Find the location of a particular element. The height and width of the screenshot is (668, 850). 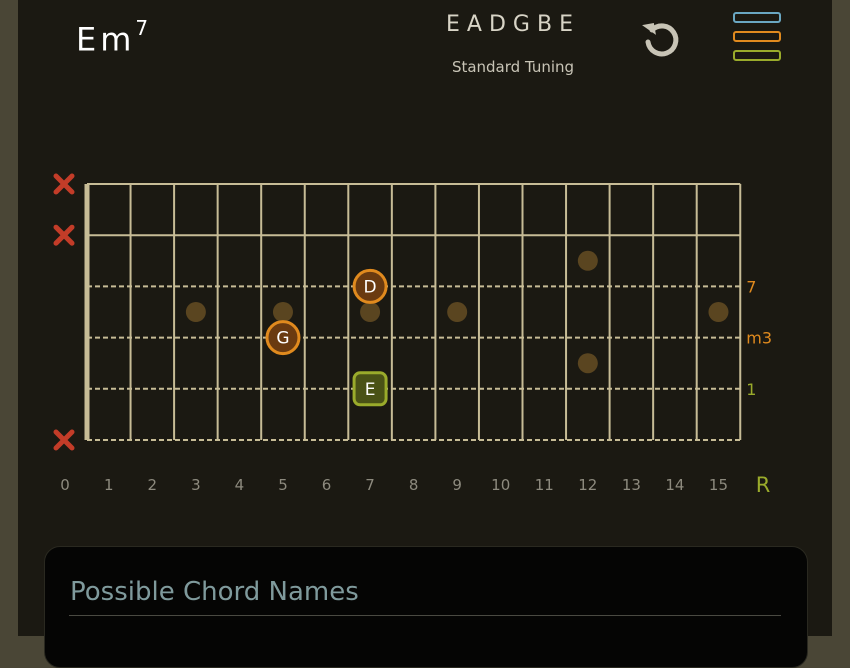

note-label: E is located at coordinates (370, 390).